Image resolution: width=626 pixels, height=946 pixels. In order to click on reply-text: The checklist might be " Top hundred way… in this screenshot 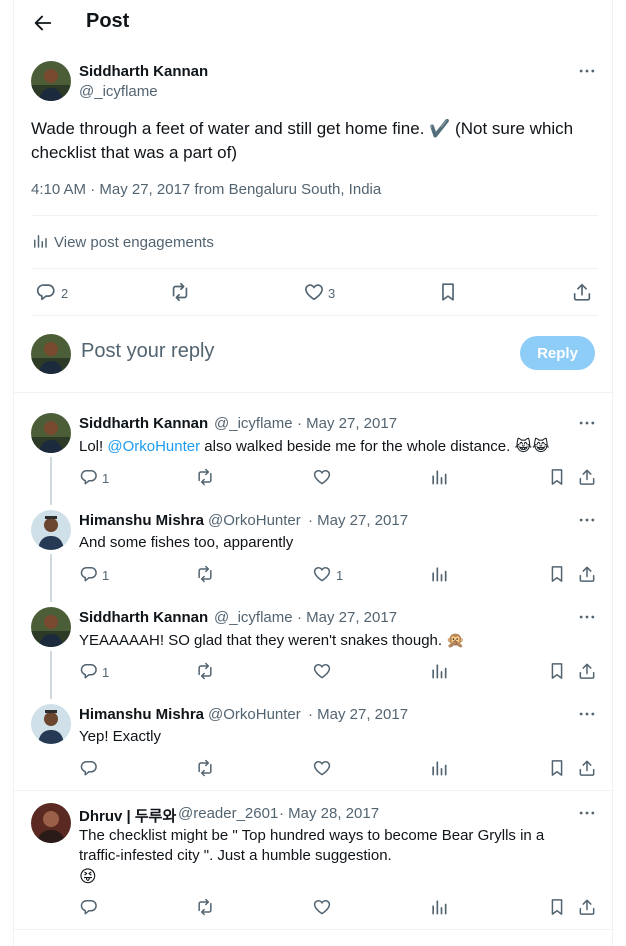, I will do `click(312, 835)`.